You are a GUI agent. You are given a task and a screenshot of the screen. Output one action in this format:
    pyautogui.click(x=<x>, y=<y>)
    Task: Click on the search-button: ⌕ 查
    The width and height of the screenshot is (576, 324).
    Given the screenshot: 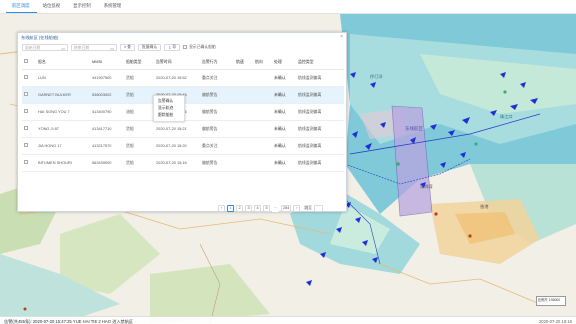 What is the action you would take?
    pyautogui.click(x=127, y=47)
    